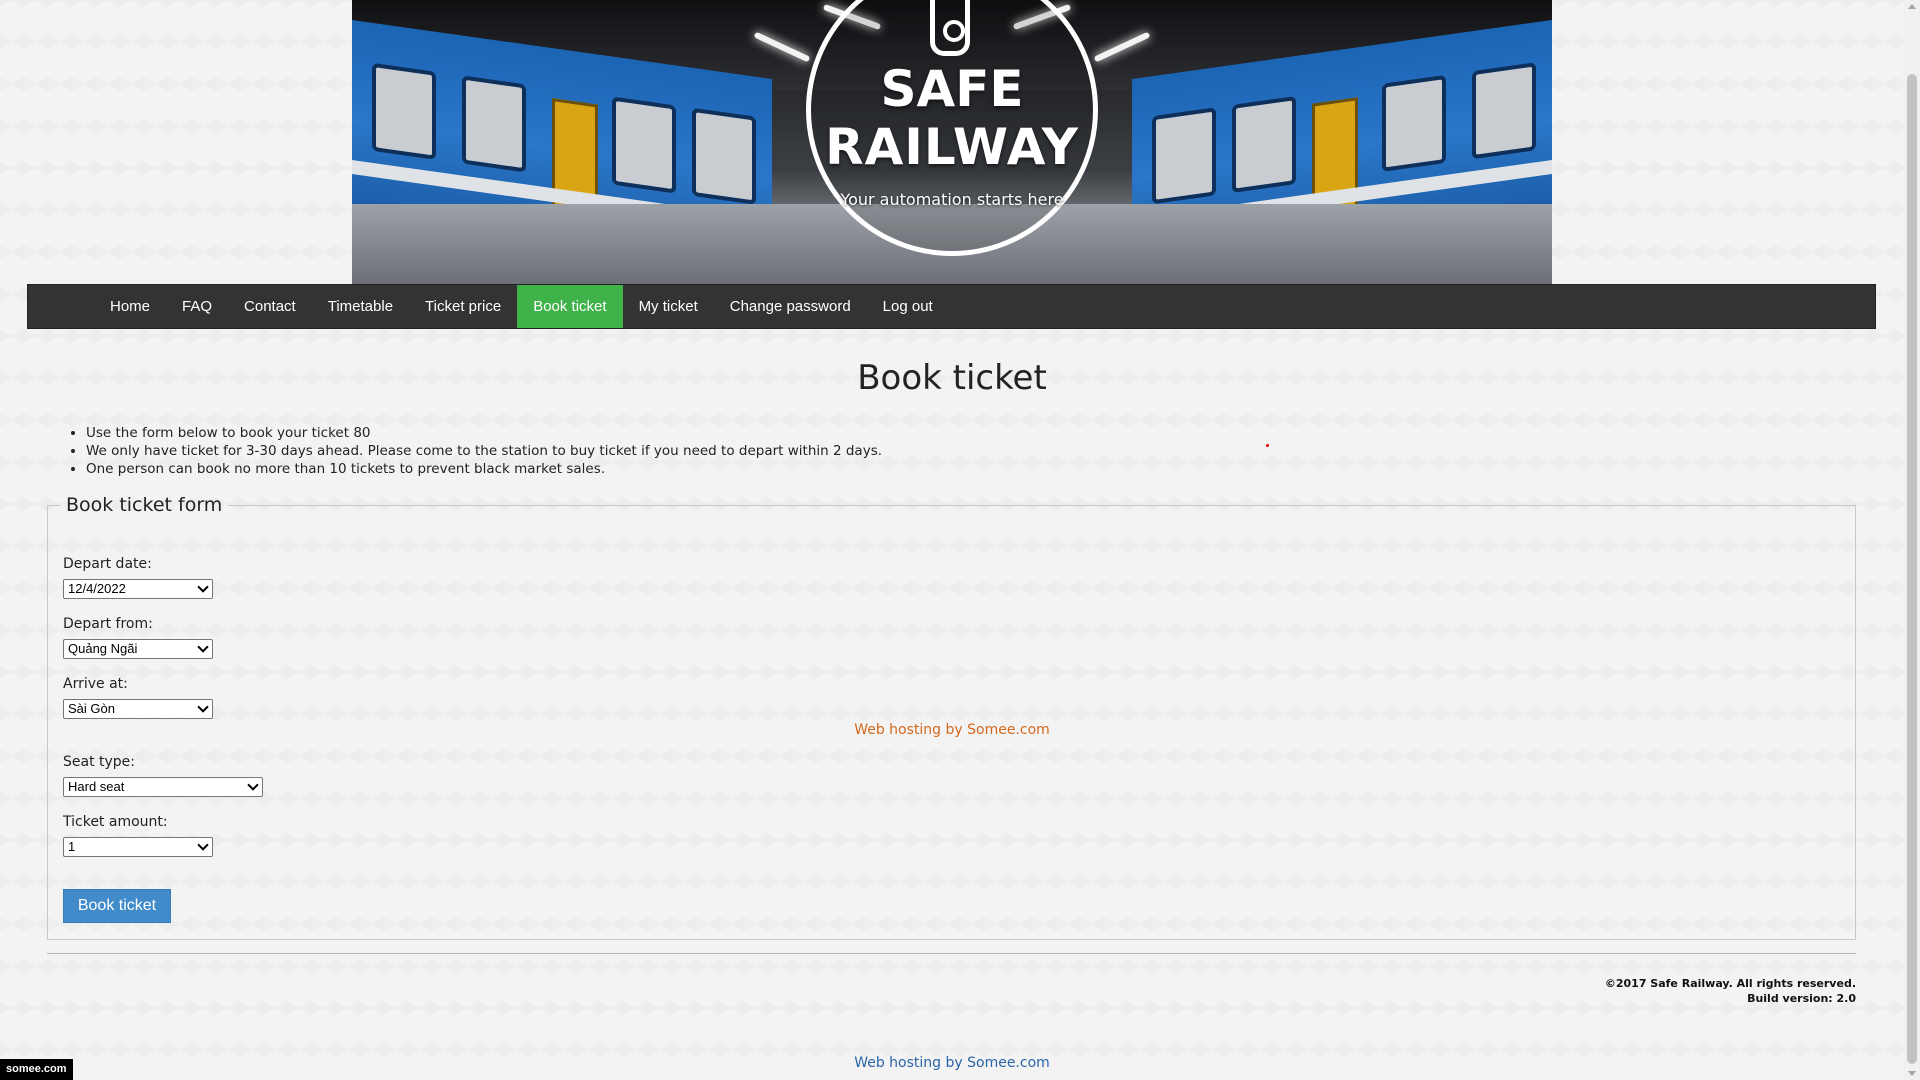 The image size is (1920, 1080). I want to click on logo-tagline: Your automation starts here, so click(952, 199).